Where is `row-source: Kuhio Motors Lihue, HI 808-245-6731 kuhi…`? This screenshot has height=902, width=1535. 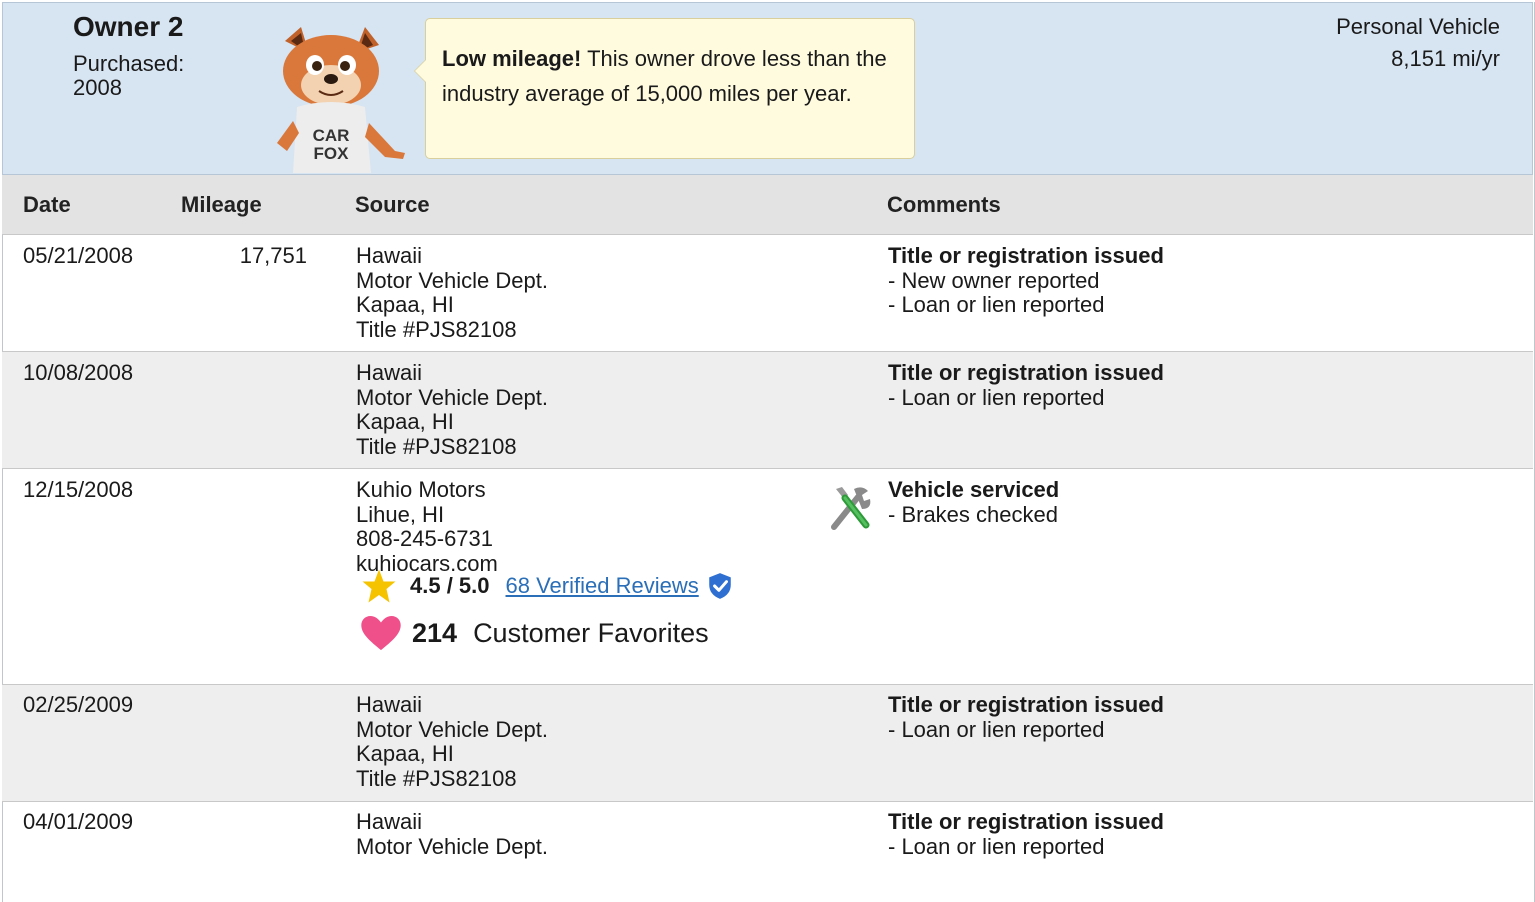 row-source: Kuhio Motors Lihue, HI 808-245-6731 kuhi… is located at coordinates (427, 526).